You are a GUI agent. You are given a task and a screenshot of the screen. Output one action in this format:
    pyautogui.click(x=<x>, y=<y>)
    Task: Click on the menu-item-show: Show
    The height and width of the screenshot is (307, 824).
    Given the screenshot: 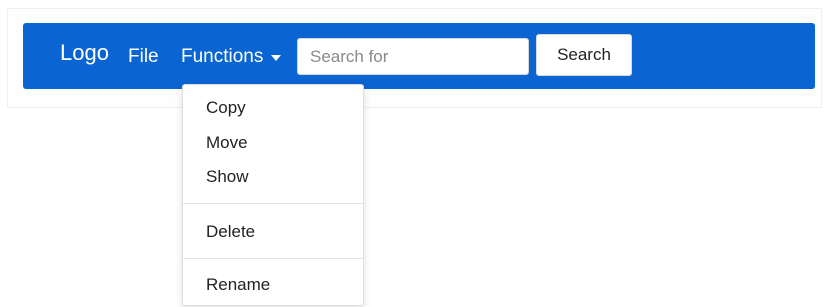 What is the action you would take?
    pyautogui.click(x=227, y=177)
    